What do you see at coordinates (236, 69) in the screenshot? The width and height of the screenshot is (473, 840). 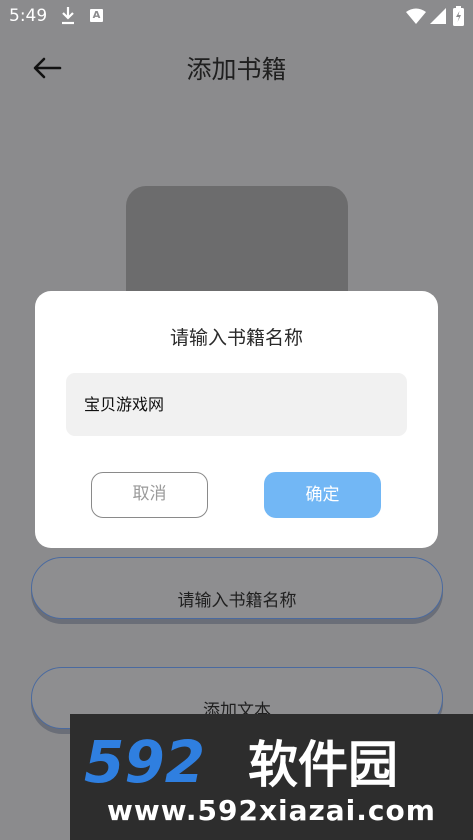 I see `page-title: 添加书籍` at bounding box center [236, 69].